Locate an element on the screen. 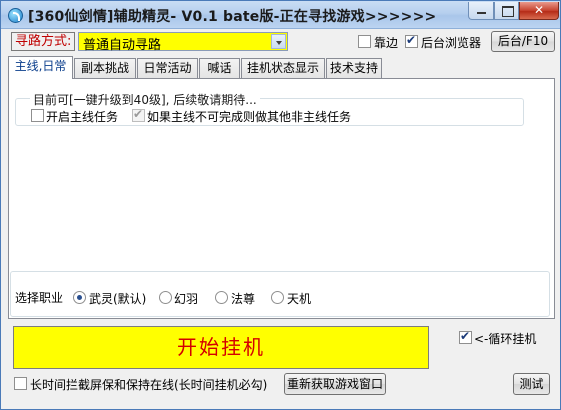 The width and height of the screenshot is (561, 410). job-label: 选择职业 is located at coordinates (39, 298).